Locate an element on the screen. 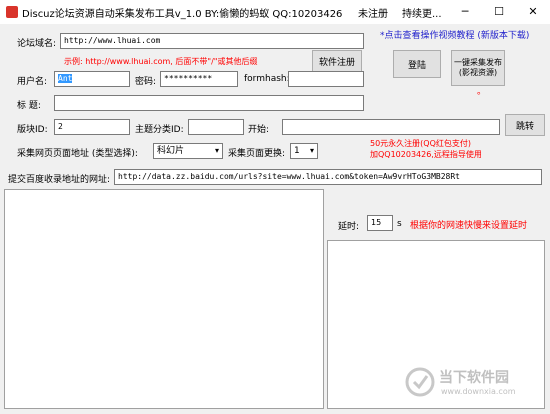  watermark-logo-icon is located at coordinates (420, 382).